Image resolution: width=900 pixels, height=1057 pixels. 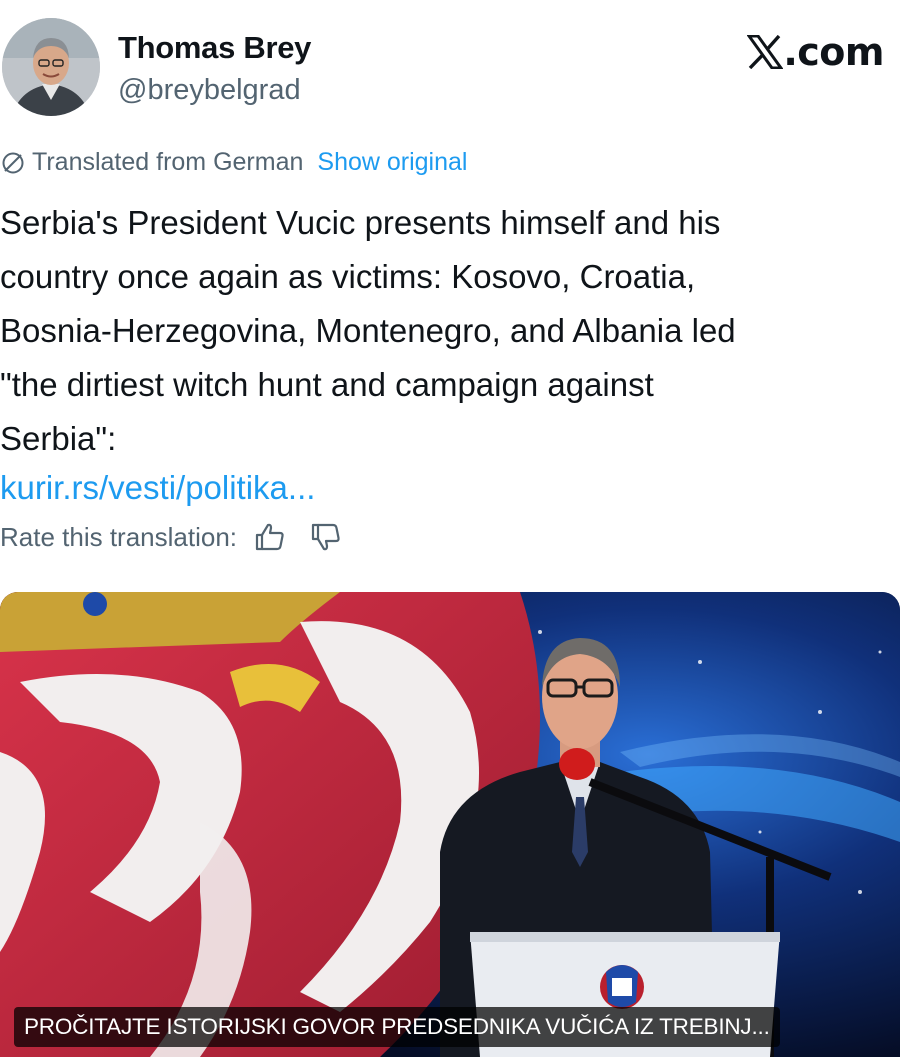 What do you see at coordinates (833, 52) in the screenshot?
I see `x-logo-text: .com` at bounding box center [833, 52].